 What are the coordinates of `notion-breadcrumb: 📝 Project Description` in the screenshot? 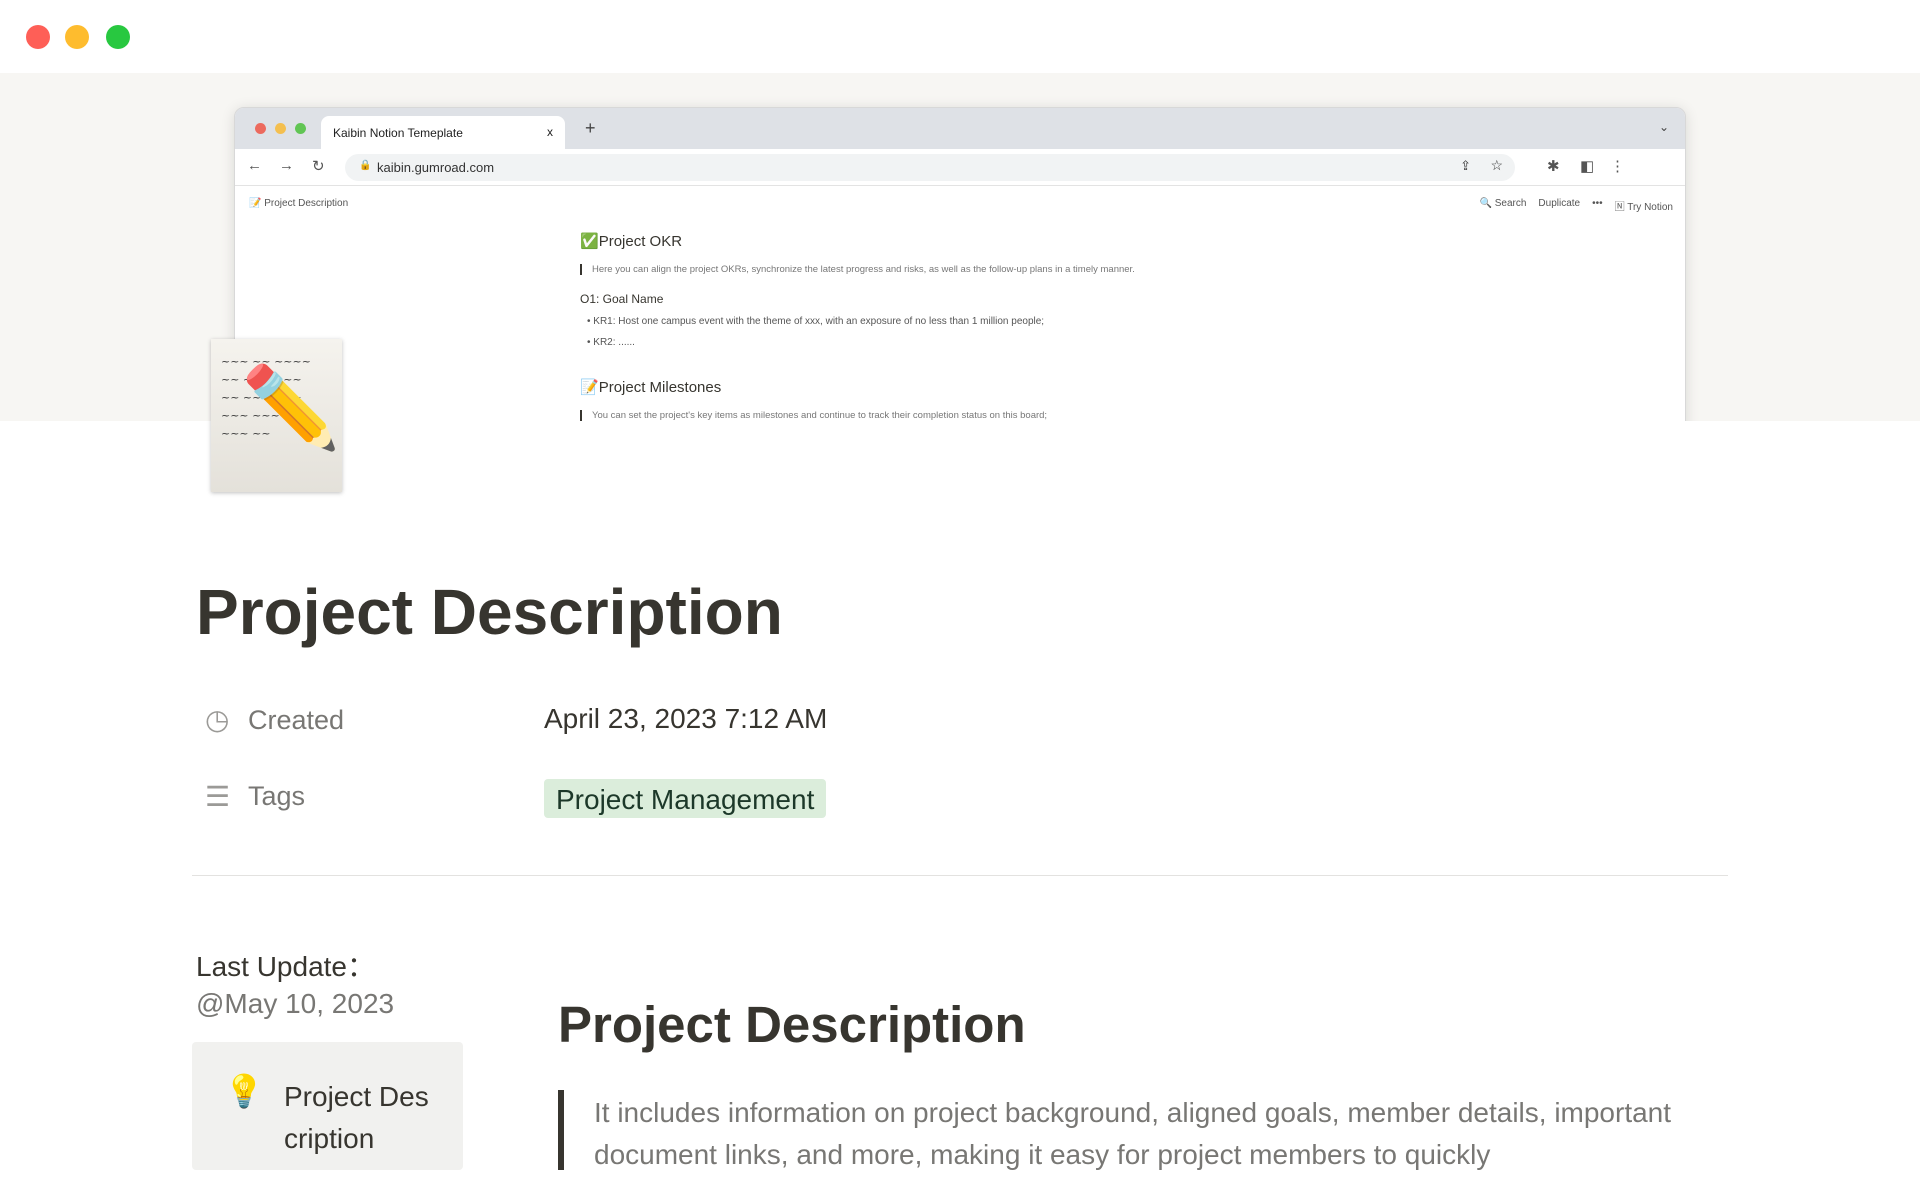 It's located at (299, 203).